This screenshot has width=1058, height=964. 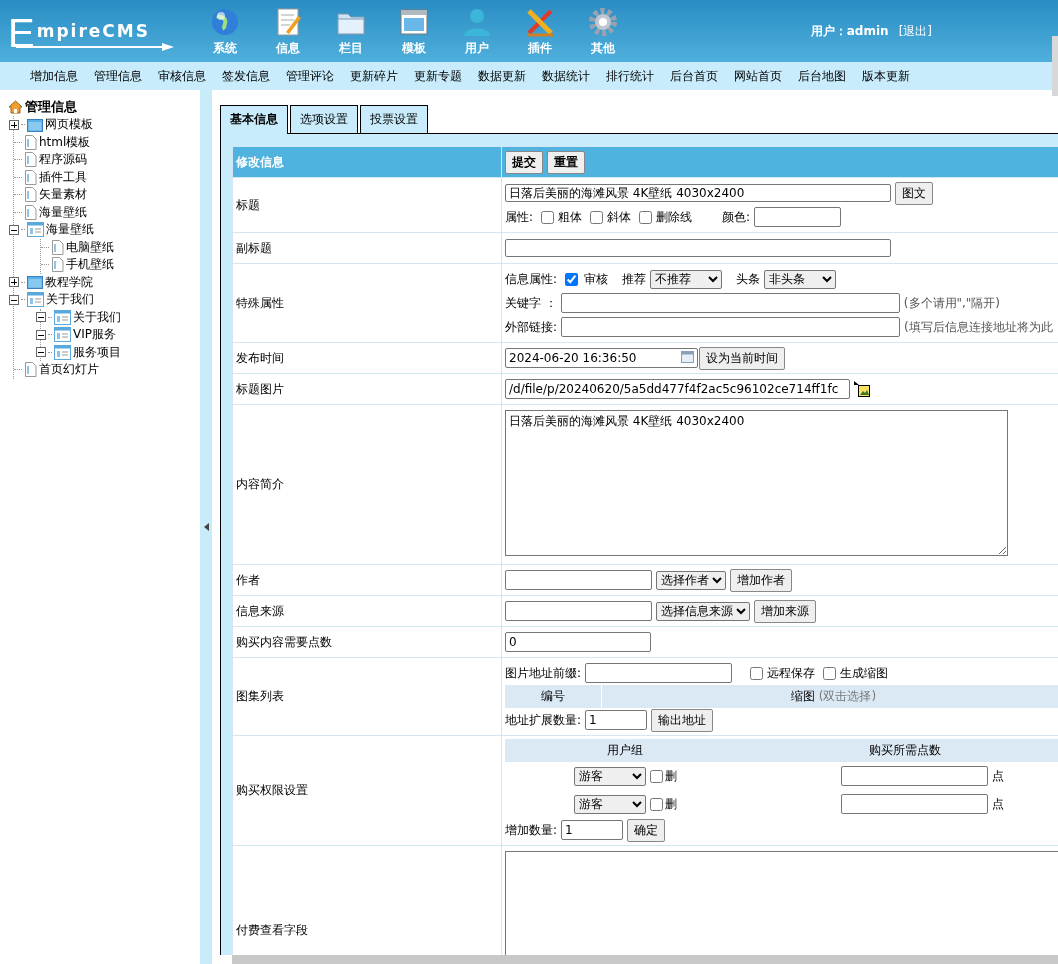 I want to click on menu-link: 增加信息, so click(x=54, y=76).